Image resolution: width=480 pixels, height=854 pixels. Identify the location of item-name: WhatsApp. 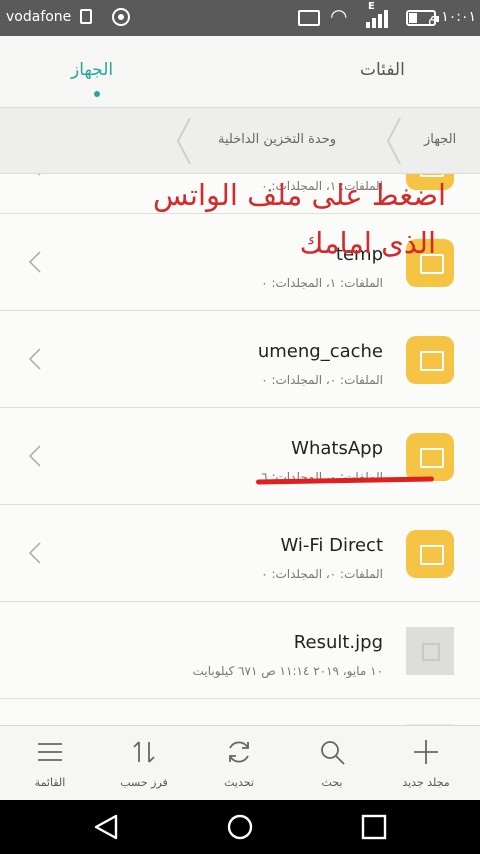
(337, 448).